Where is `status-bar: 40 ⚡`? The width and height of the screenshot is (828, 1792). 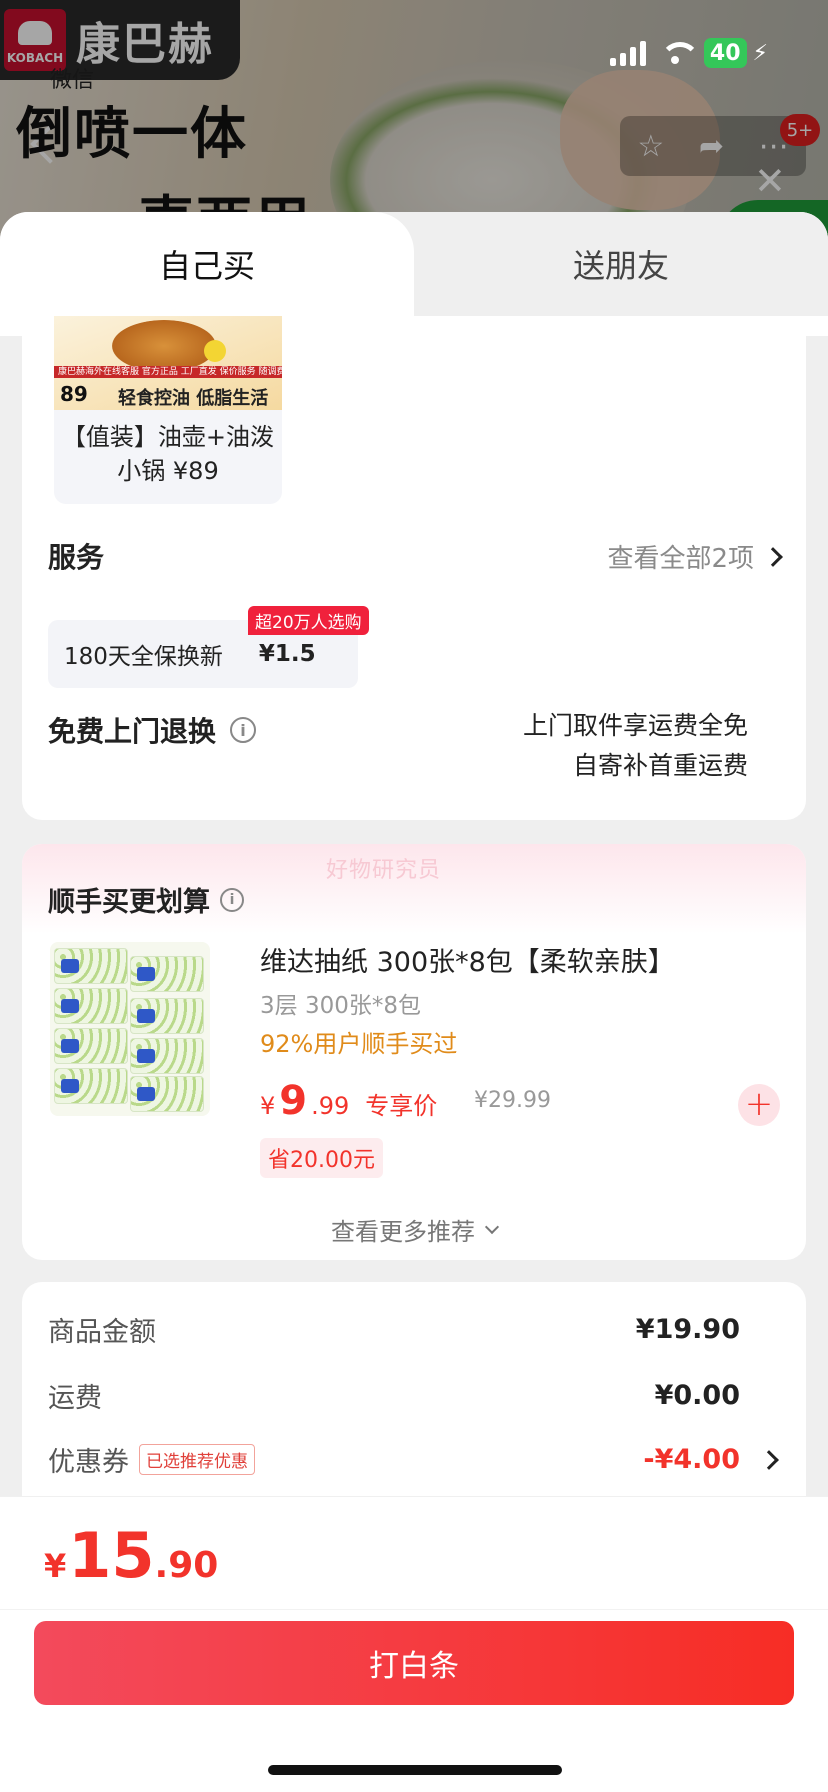 status-bar: 40 ⚡ is located at coordinates (688, 53).